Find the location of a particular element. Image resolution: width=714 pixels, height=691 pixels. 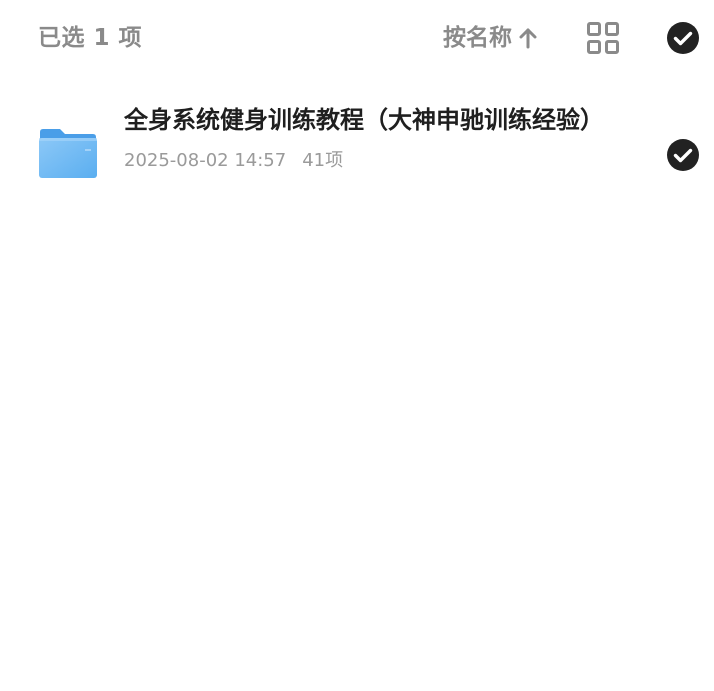

grid-view-button is located at coordinates (603, 38).